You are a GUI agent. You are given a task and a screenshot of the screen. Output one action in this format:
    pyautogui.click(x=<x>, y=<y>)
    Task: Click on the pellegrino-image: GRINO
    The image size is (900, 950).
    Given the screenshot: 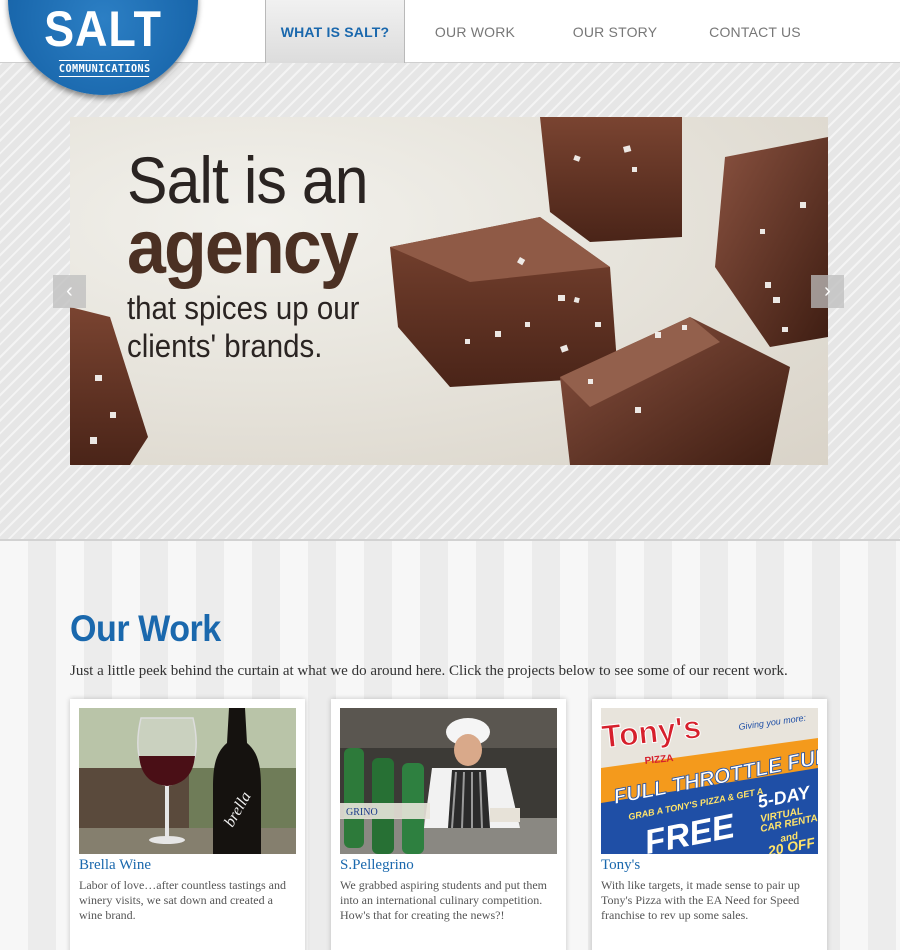 What is the action you would take?
    pyautogui.click(x=448, y=781)
    